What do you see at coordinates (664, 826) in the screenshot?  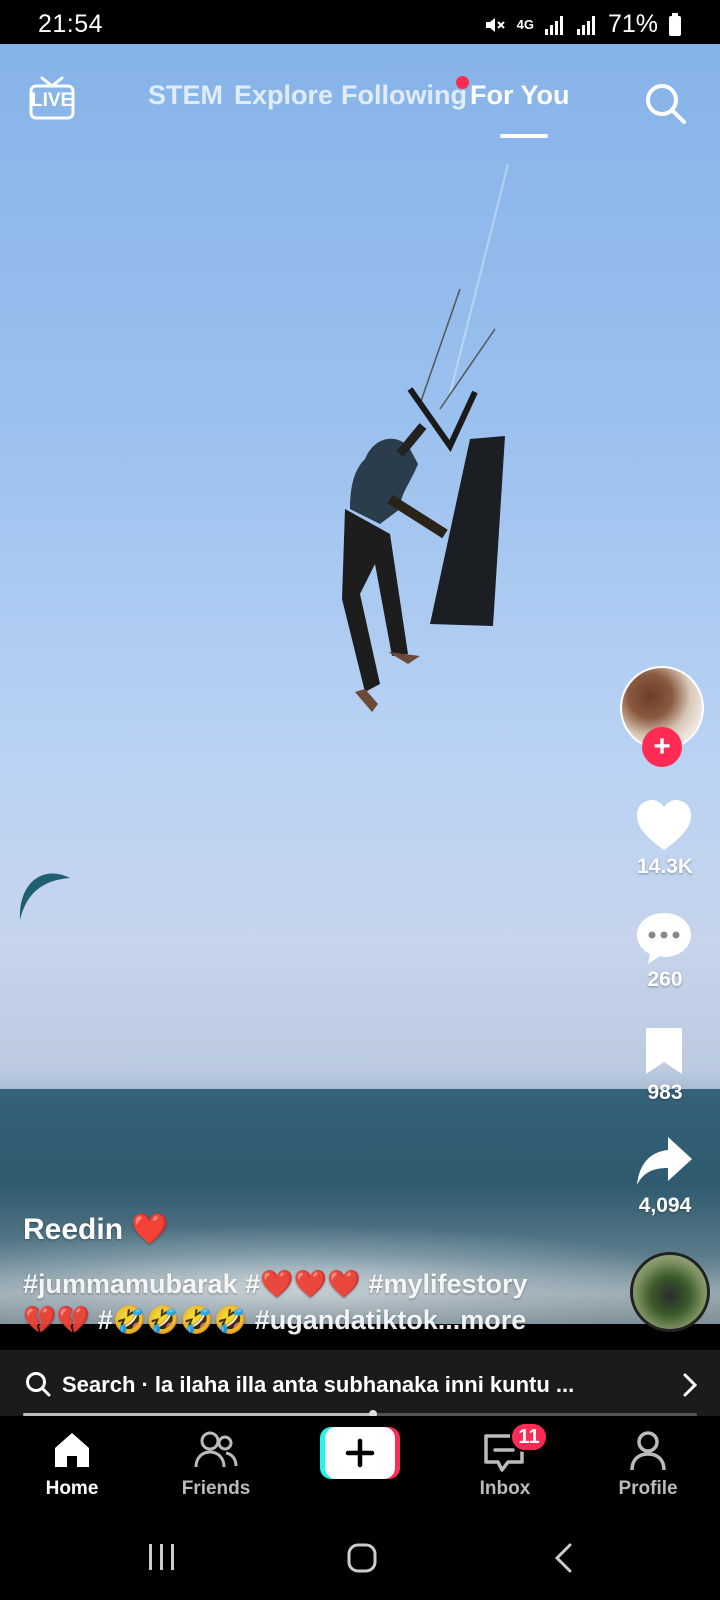 I see `like-icon` at bounding box center [664, 826].